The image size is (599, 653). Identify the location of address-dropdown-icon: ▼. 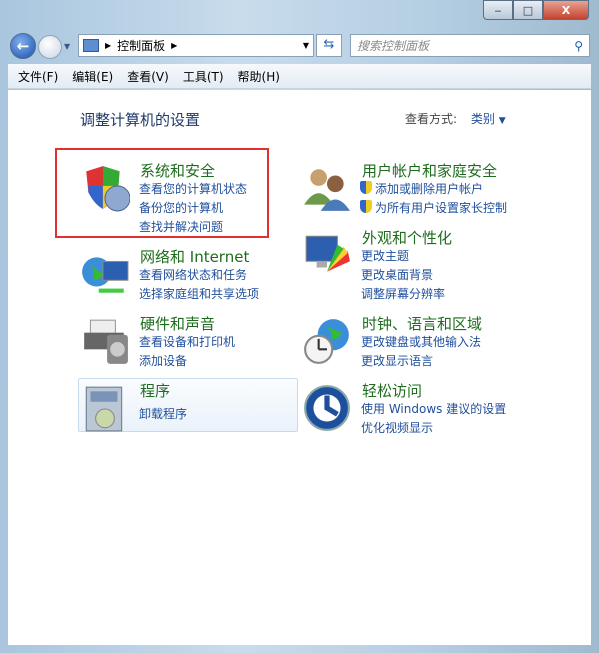
(306, 45).